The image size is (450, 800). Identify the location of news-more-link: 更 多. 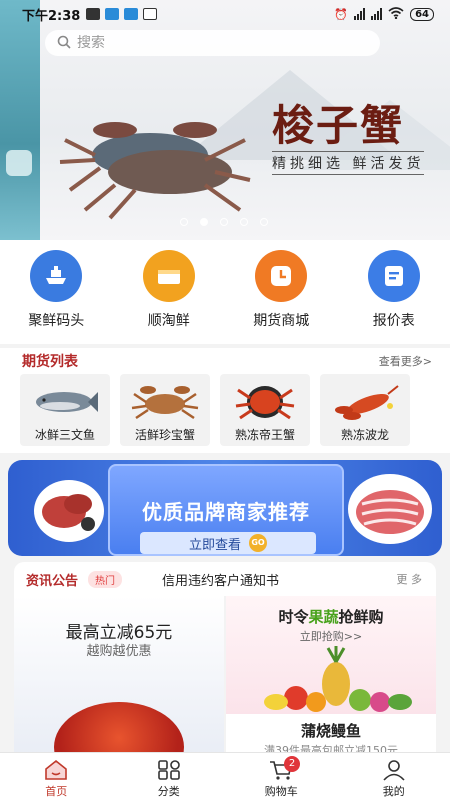
(410, 579).